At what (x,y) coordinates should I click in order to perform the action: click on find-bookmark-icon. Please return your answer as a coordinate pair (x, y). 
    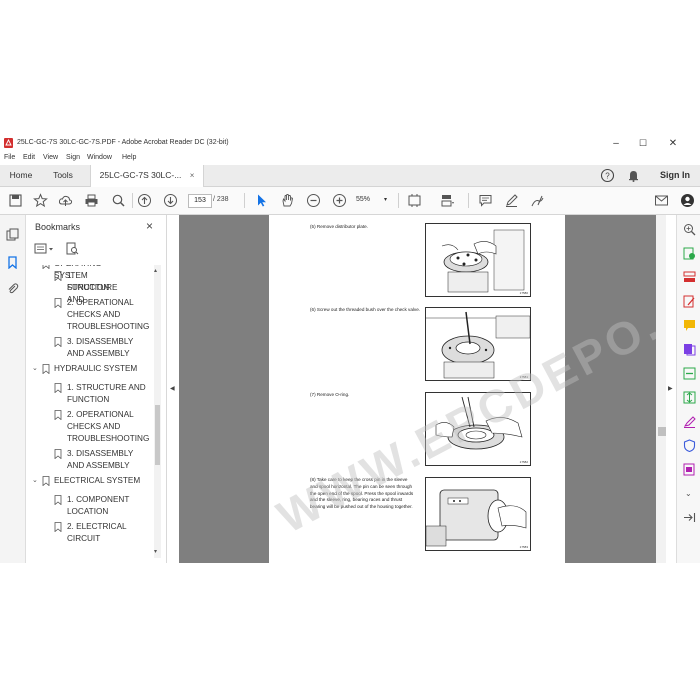
    Looking at the image, I should click on (72, 248).